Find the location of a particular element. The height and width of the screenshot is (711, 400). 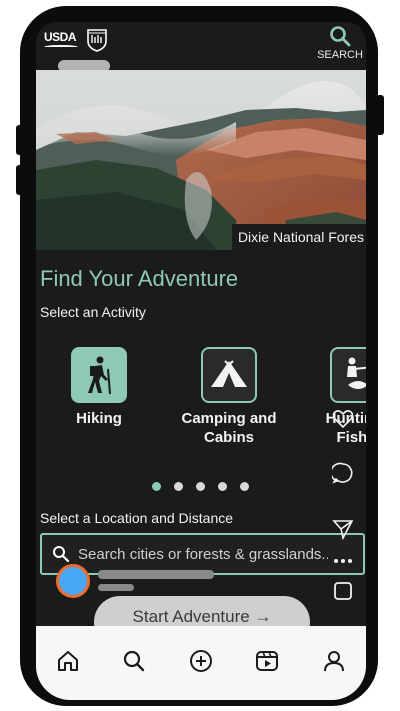

reels-icon is located at coordinates (267, 661).